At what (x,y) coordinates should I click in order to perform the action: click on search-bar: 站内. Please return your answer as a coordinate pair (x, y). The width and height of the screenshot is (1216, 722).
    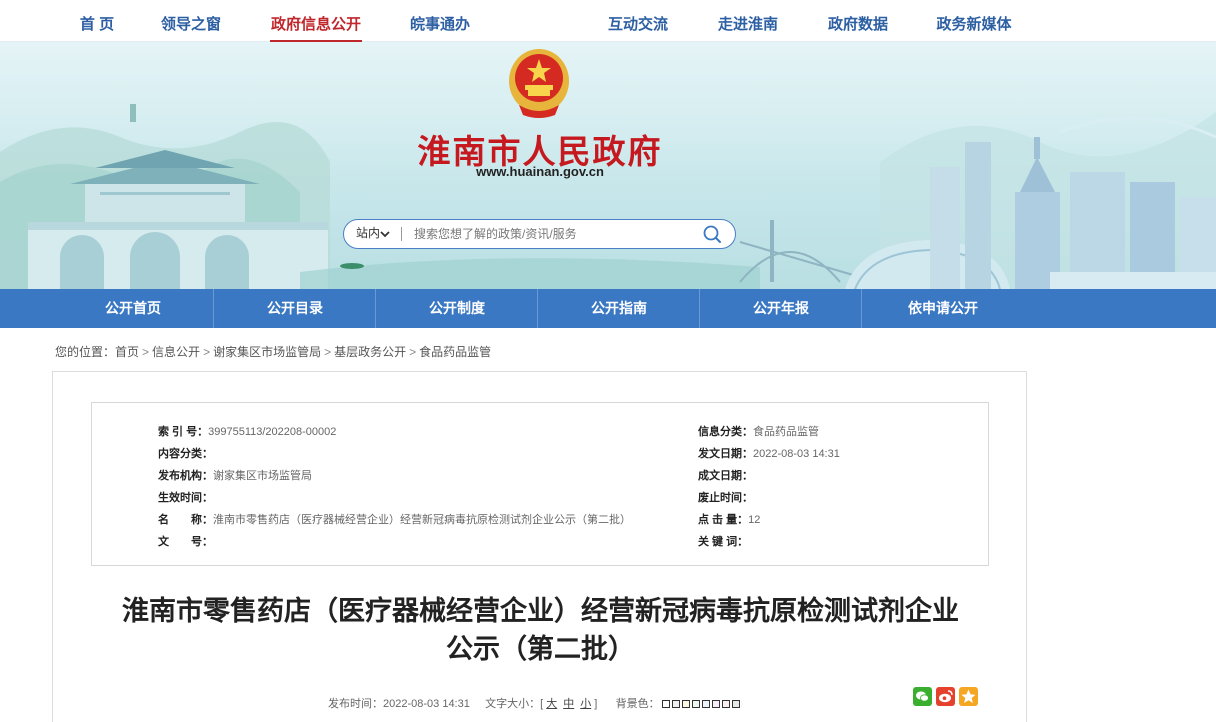
    Looking at the image, I should click on (539, 234).